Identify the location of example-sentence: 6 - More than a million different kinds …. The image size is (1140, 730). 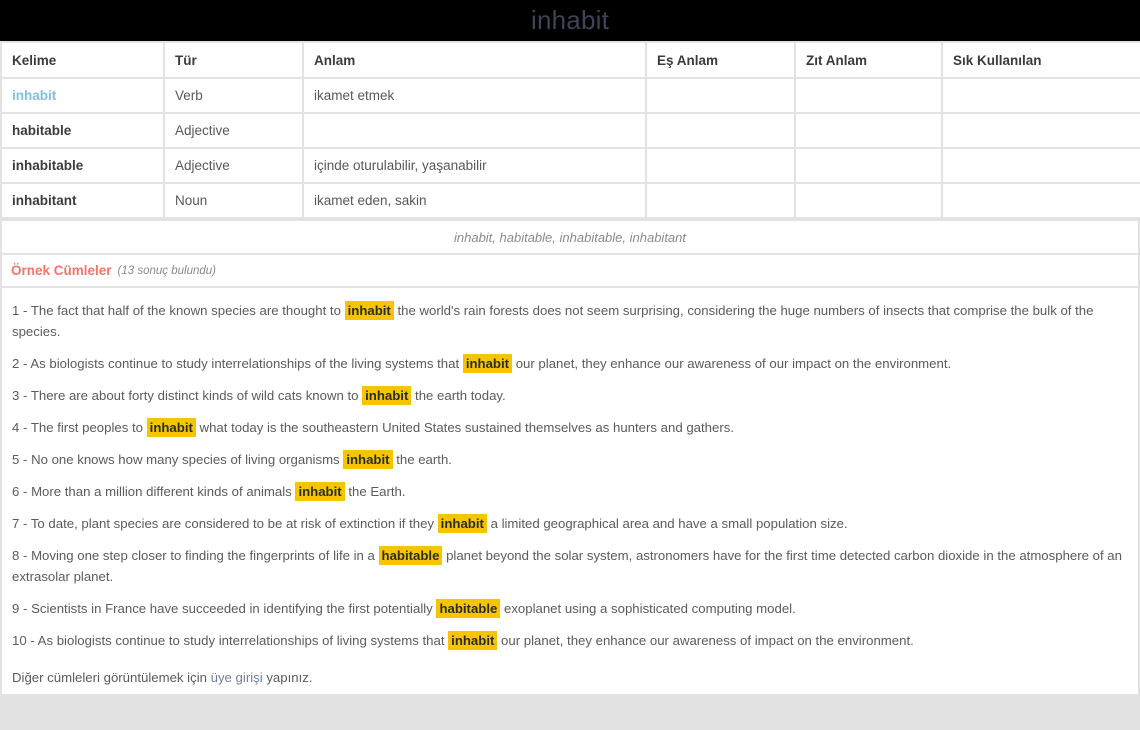
(570, 491).